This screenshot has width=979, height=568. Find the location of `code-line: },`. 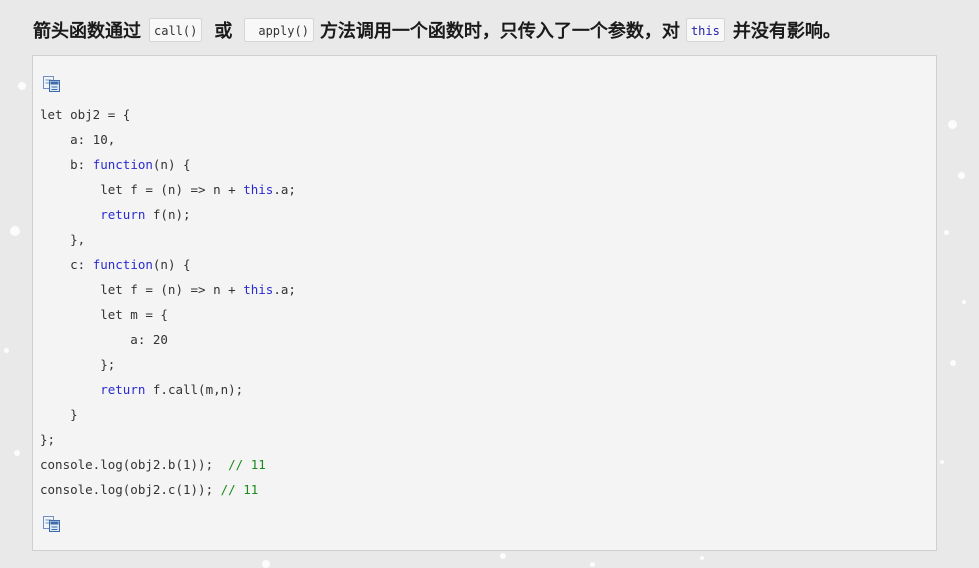

code-line: }, is located at coordinates (168, 239).